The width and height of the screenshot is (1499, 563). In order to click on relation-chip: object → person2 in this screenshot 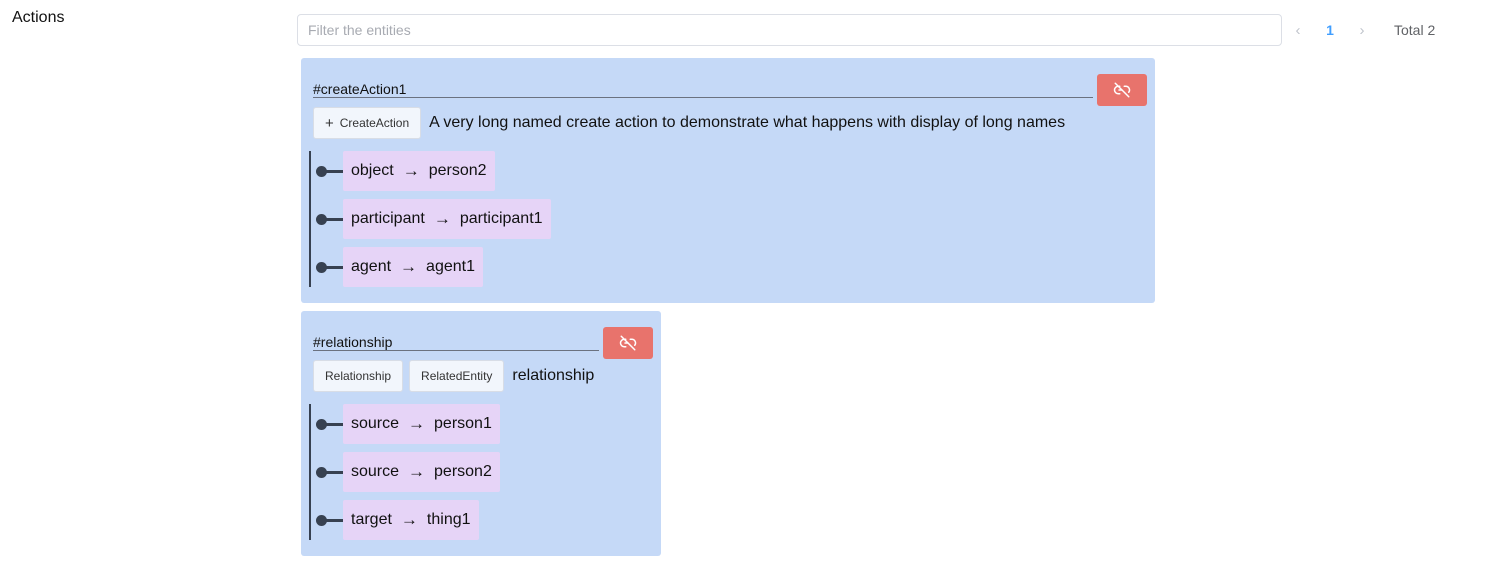, I will do `click(419, 171)`.